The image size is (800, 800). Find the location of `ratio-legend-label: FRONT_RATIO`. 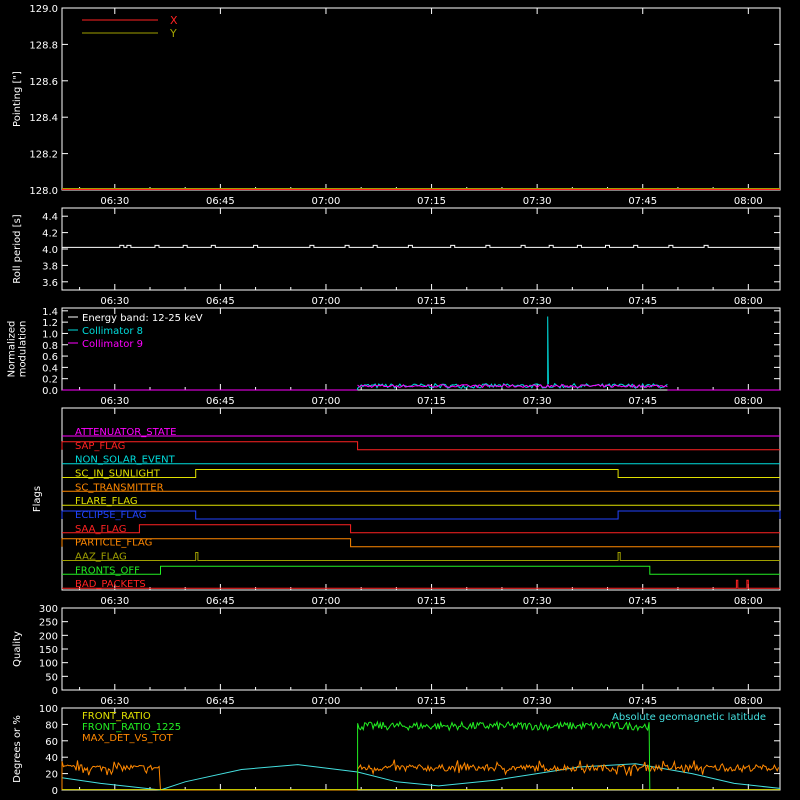

ratio-legend-label: FRONT_RATIO is located at coordinates (116, 716).